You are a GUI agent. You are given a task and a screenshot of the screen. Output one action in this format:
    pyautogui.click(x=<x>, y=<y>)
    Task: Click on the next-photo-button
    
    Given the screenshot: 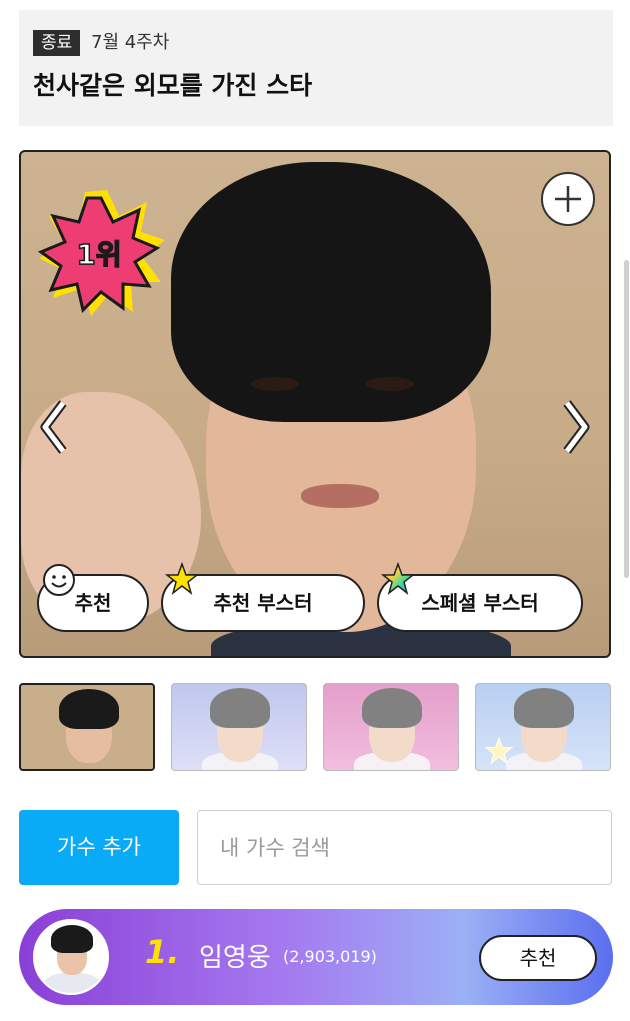 What is the action you would take?
    pyautogui.click(x=575, y=427)
    